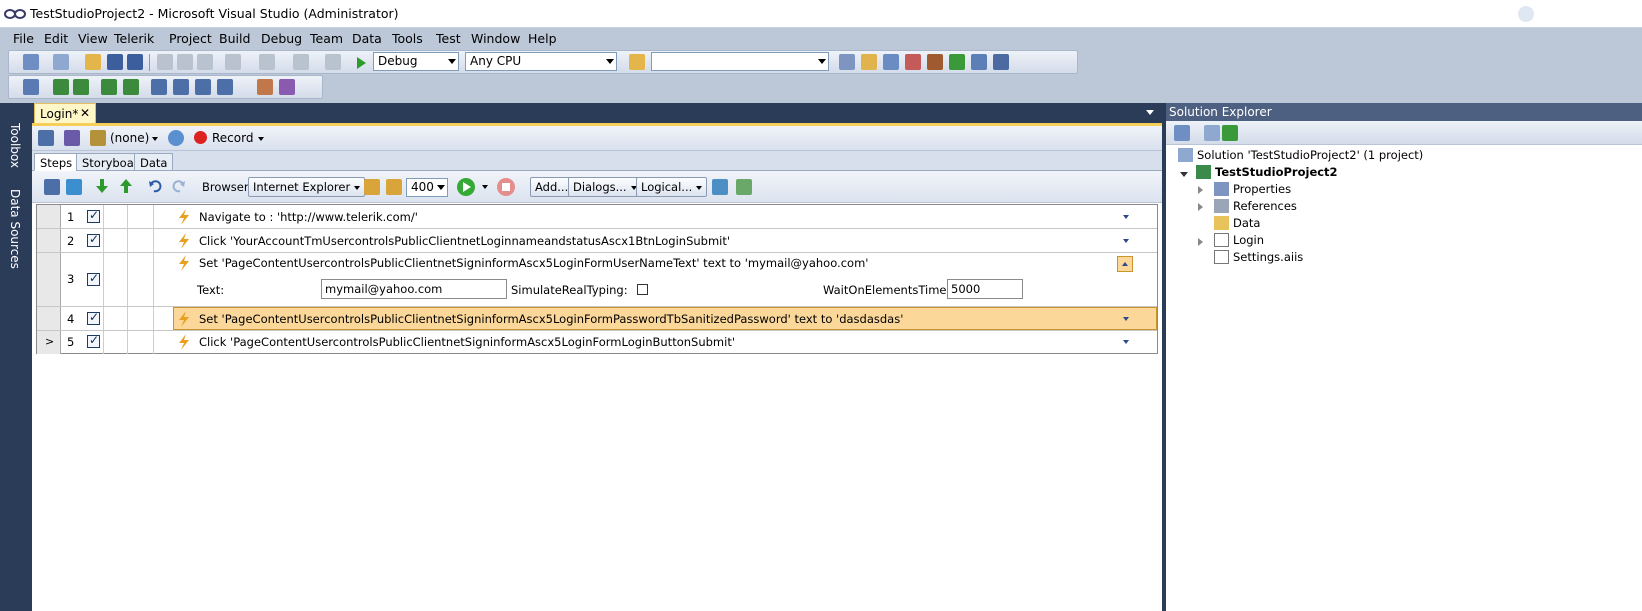  Describe the element at coordinates (190, 38) in the screenshot. I see `menu-project: Project` at that location.